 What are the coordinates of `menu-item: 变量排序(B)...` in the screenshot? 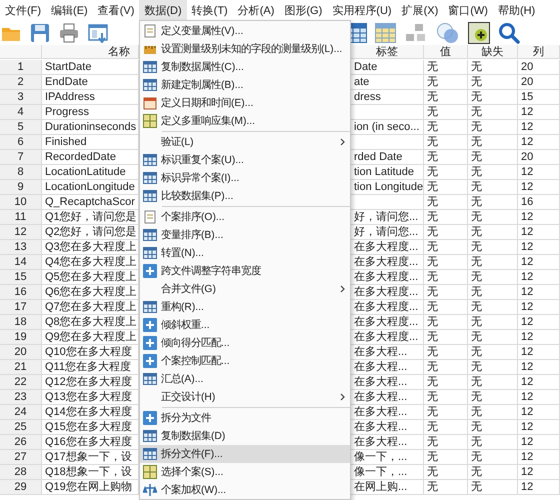 It's located at (245, 235).